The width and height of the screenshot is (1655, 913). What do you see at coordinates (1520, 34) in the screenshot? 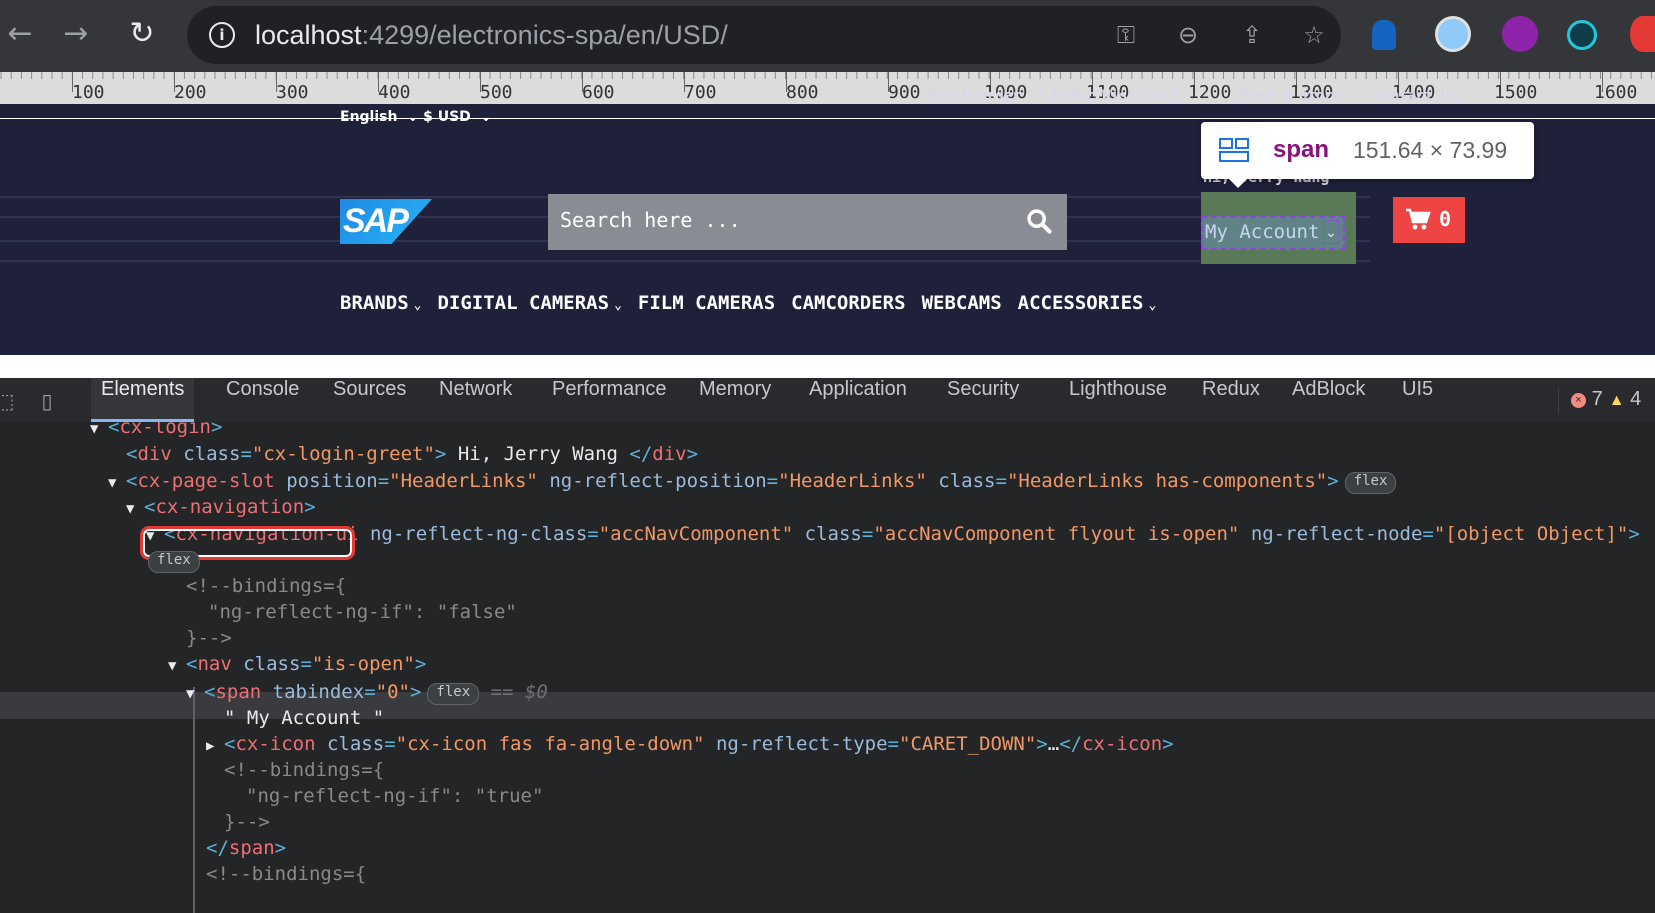
I see `extension-purple-icon` at bounding box center [1520, 34].